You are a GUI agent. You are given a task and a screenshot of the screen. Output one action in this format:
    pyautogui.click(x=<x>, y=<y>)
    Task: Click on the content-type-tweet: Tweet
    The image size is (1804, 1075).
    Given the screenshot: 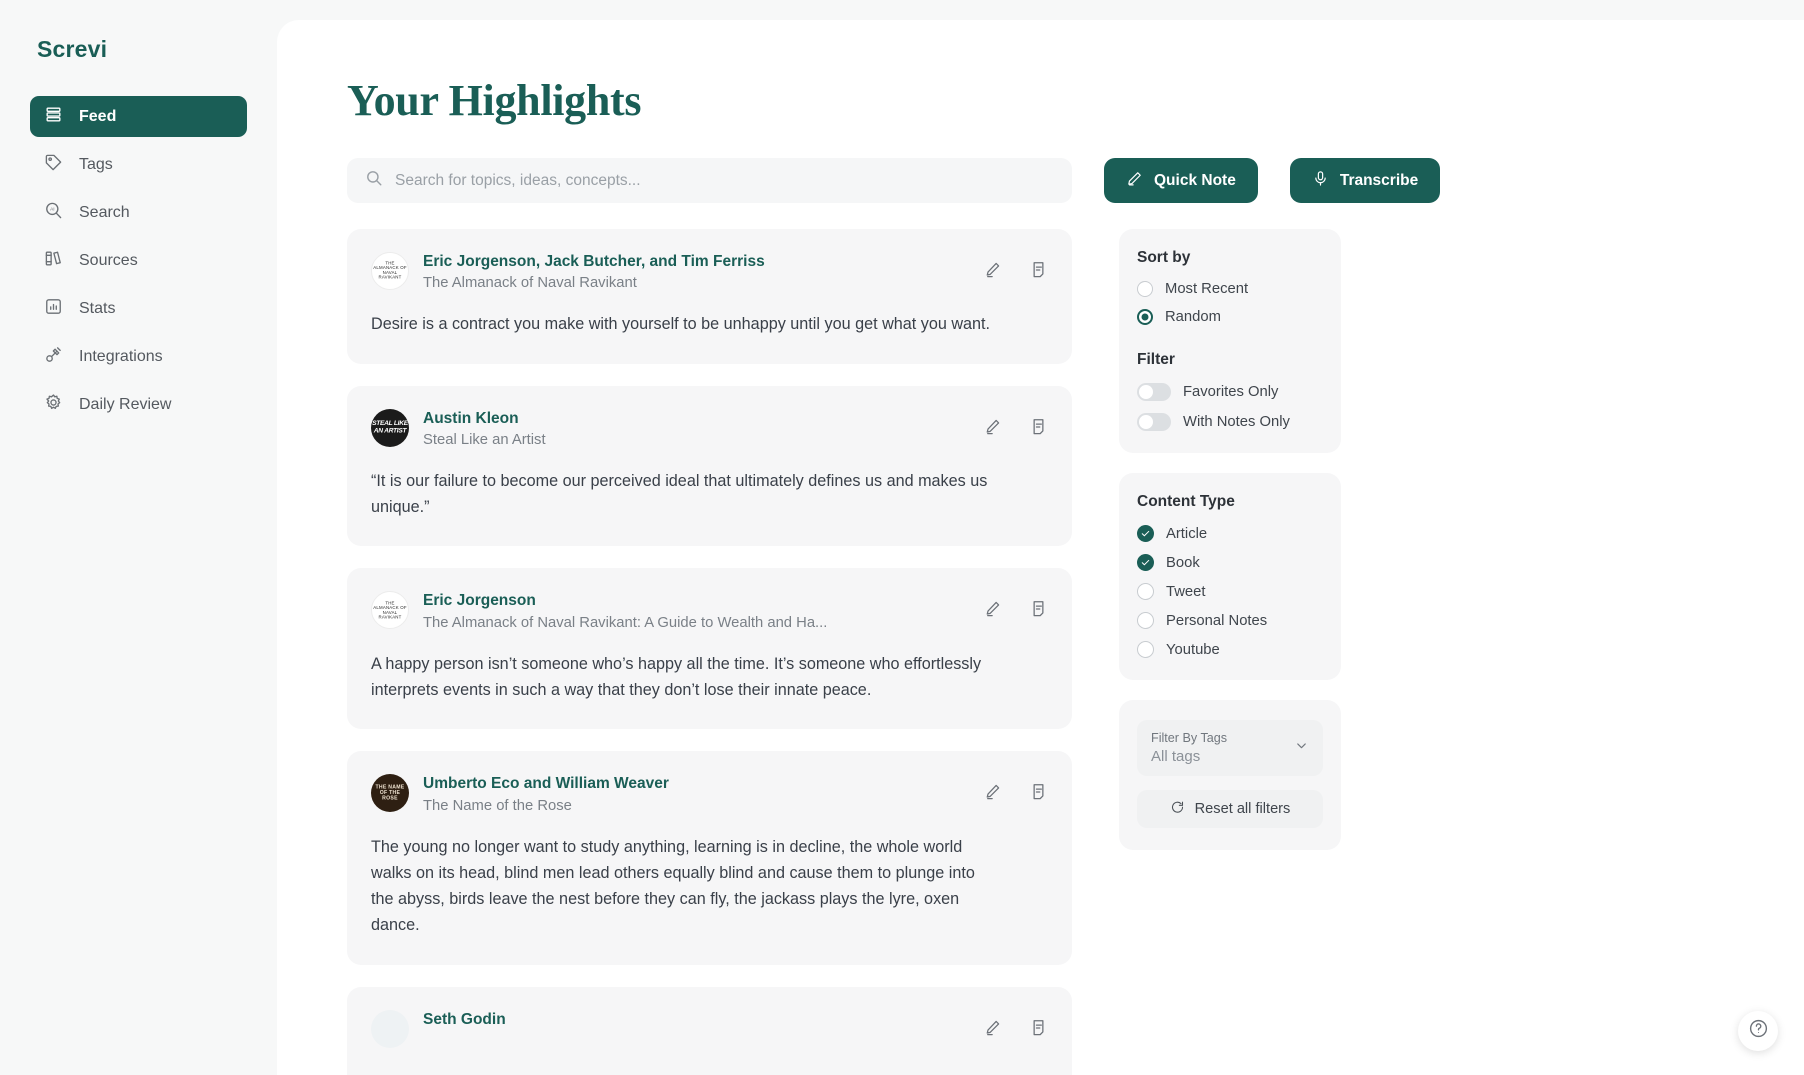 What is the action you would take?
    pyautogui.click(x=1230, y=591)
    